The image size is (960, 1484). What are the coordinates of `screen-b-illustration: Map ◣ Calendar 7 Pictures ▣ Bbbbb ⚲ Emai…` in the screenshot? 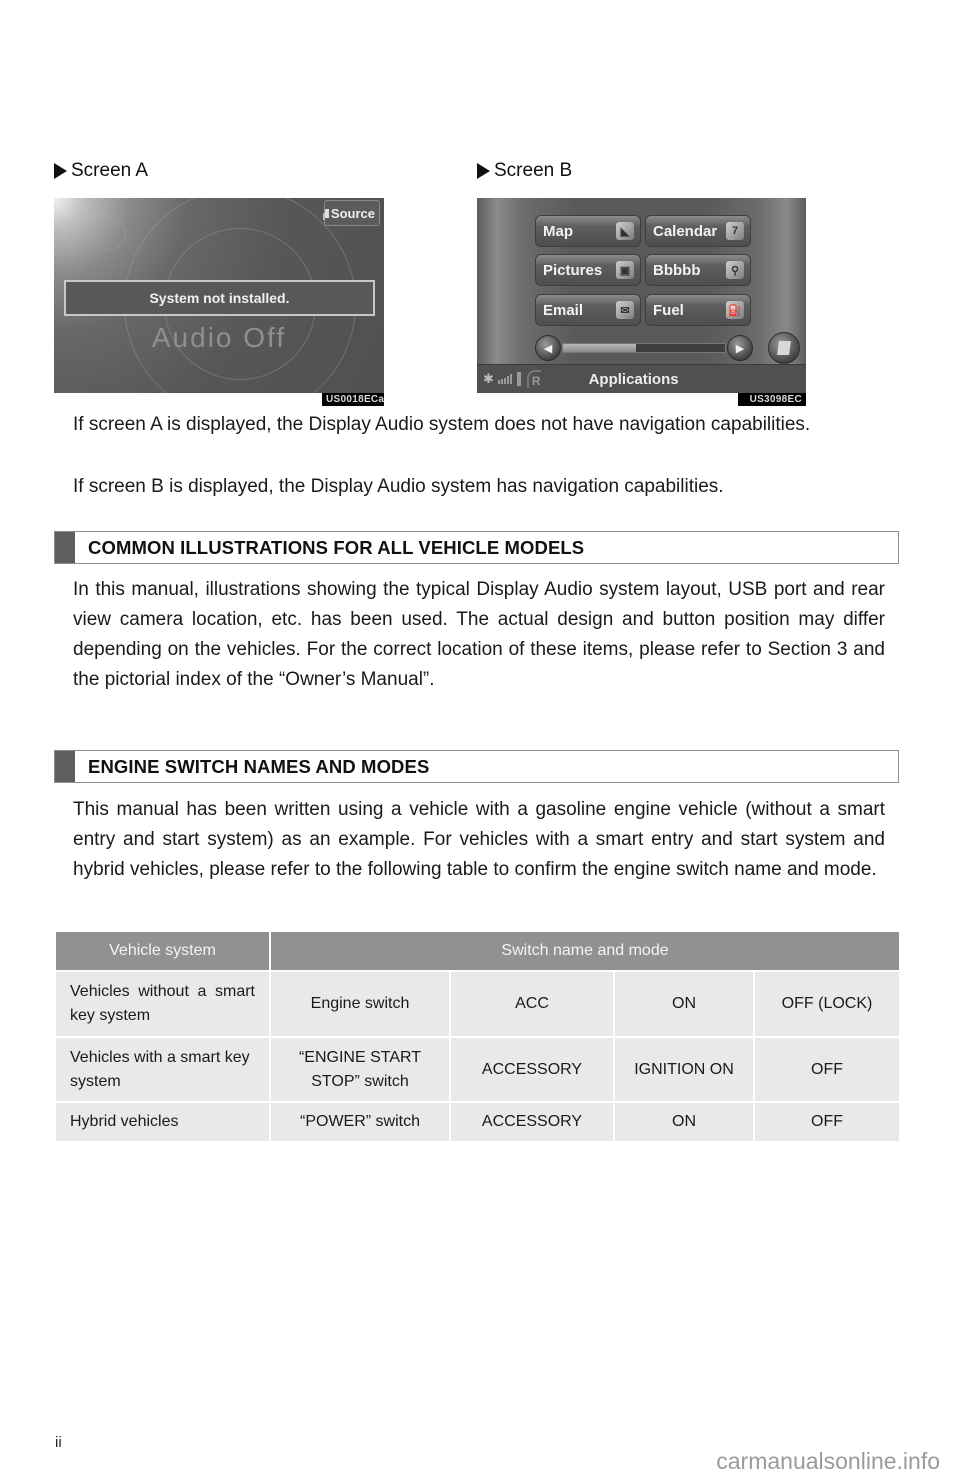 It's located at (641, 295).